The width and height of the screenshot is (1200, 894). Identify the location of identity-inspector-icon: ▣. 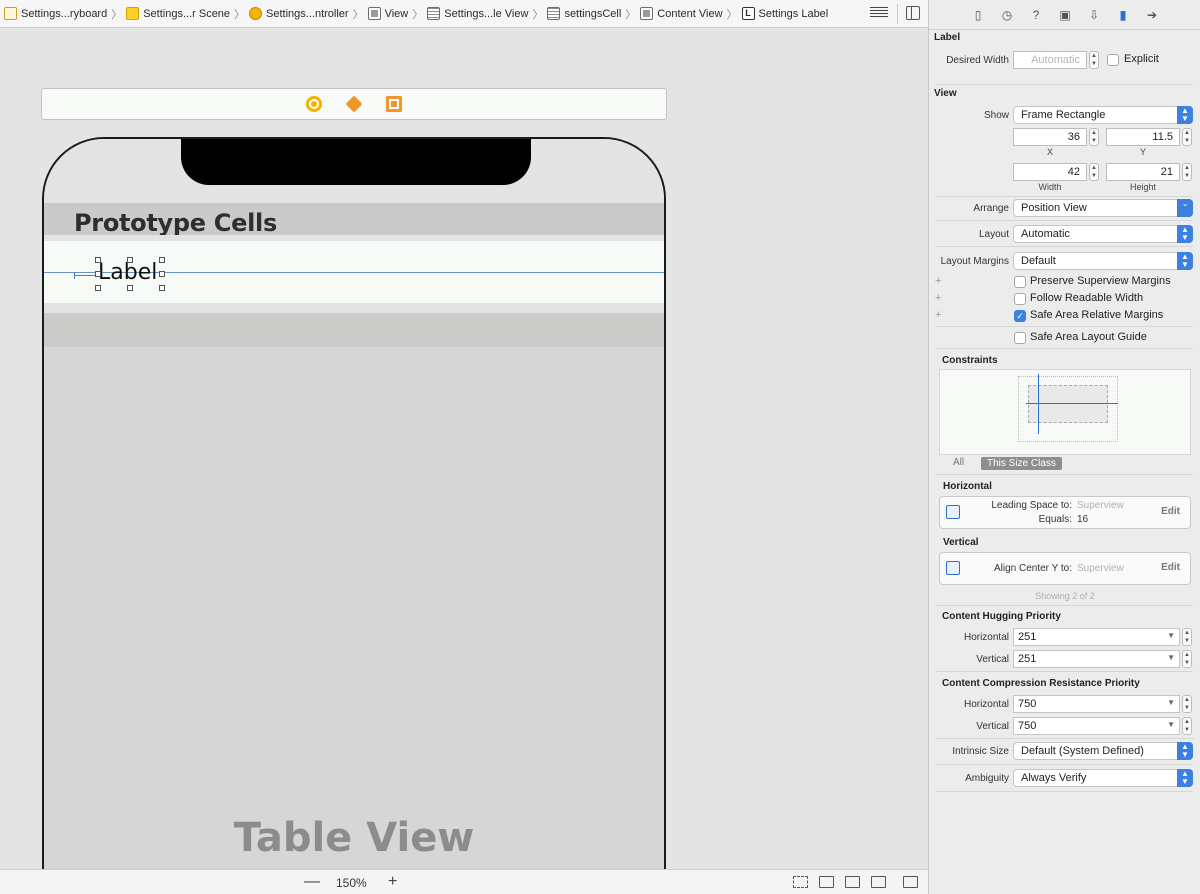
(1065, 15).